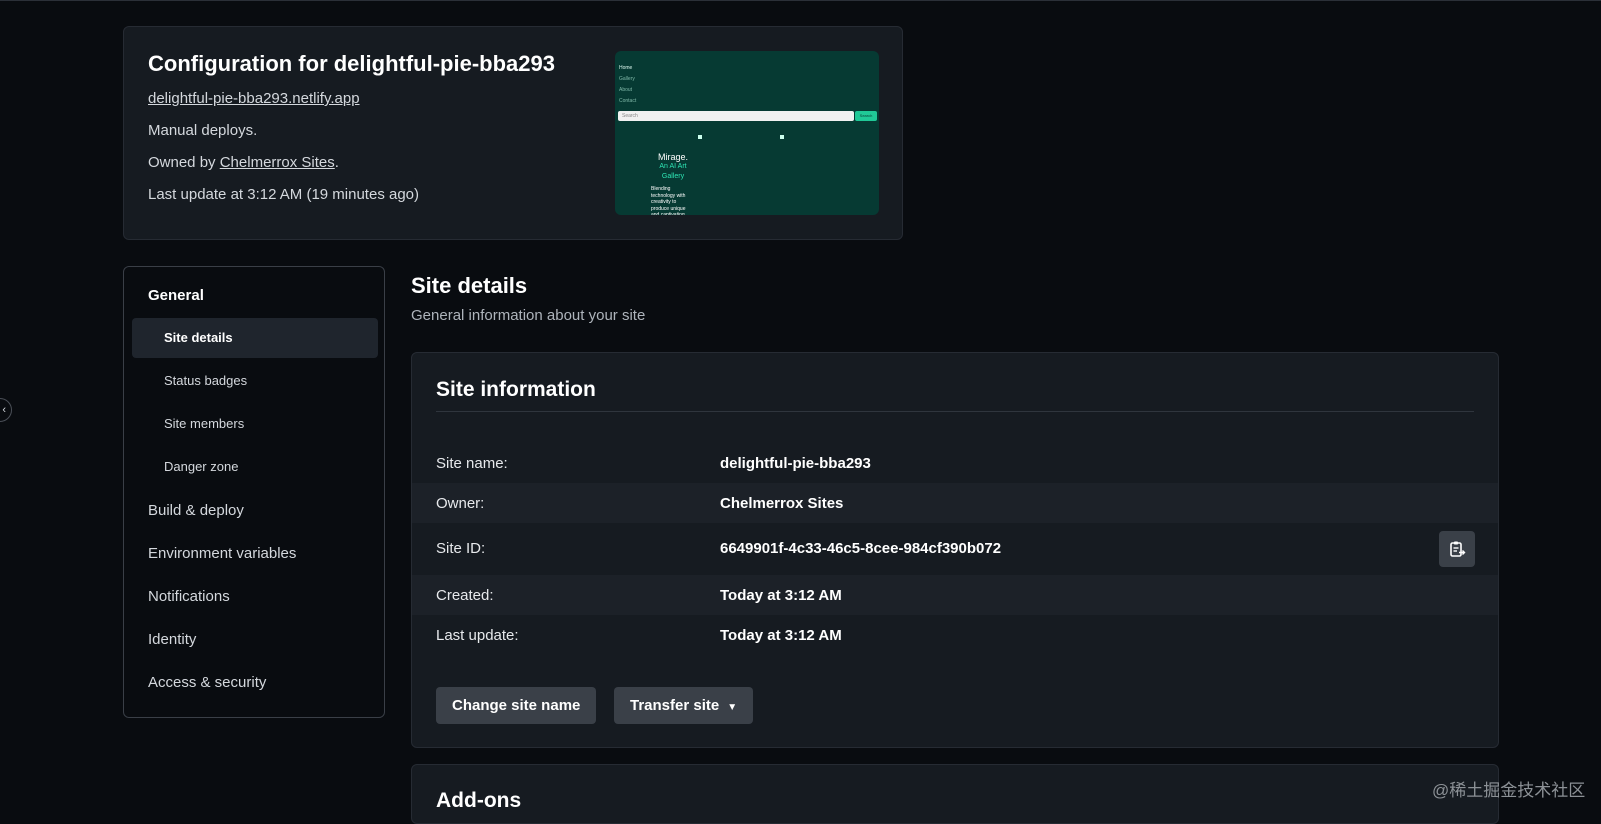  I want to click on preview-search-button: Search, so click(866, 116).